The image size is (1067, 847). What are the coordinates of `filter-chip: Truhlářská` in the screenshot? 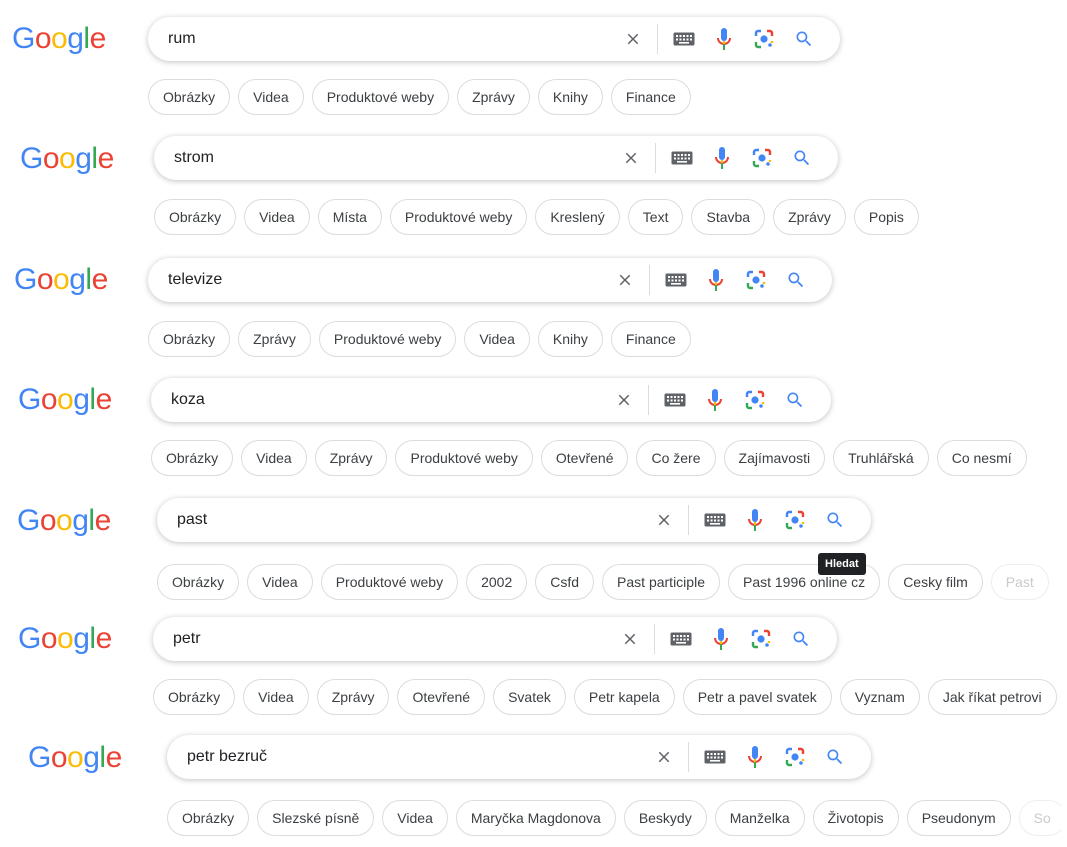 It's located at (881, 458).